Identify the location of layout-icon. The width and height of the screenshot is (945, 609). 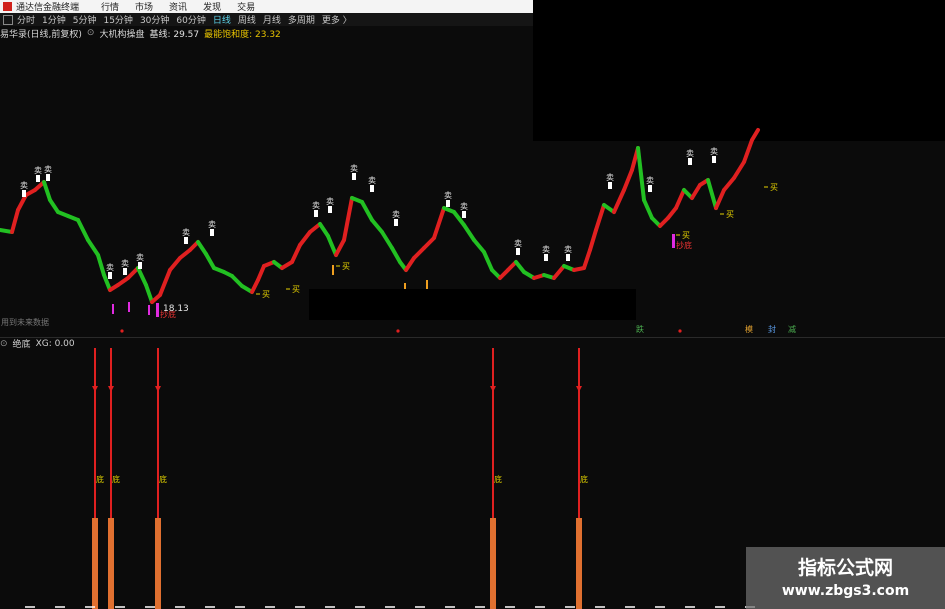
(8, 19).